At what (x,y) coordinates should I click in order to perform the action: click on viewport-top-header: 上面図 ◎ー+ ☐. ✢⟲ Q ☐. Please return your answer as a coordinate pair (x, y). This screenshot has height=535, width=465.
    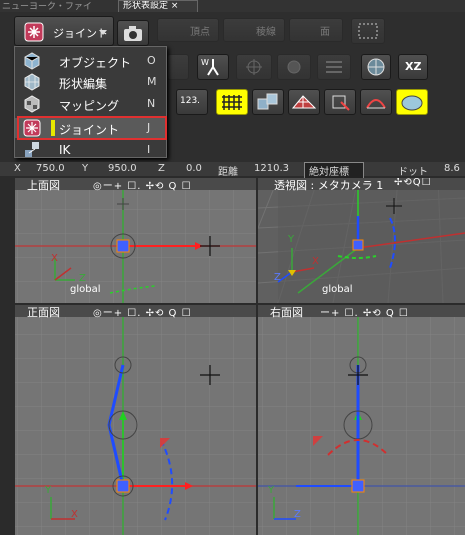
    Looking at the image, I should click on (135, 185).